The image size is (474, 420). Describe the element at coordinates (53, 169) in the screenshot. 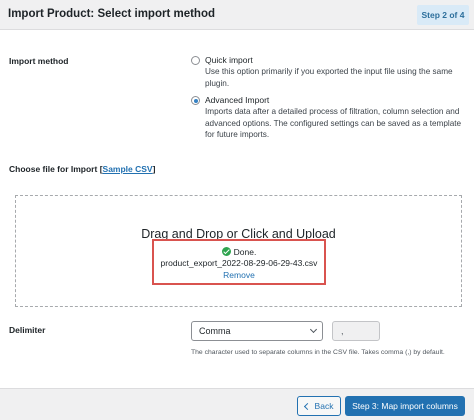

I see `choose-file-text: Choose file for Import` at that location.